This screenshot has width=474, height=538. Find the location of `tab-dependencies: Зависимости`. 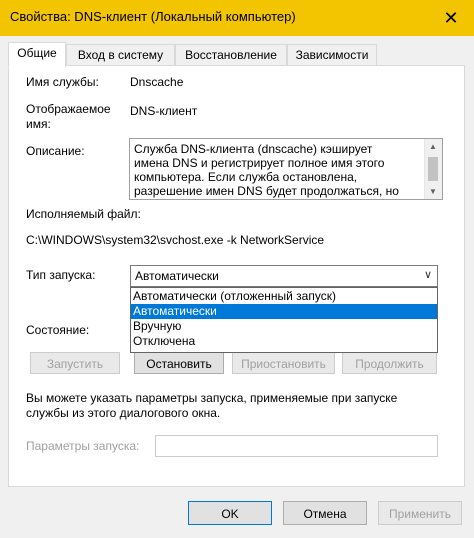

tab-dependencies: Зависимости is located at coordinates (332, 55).